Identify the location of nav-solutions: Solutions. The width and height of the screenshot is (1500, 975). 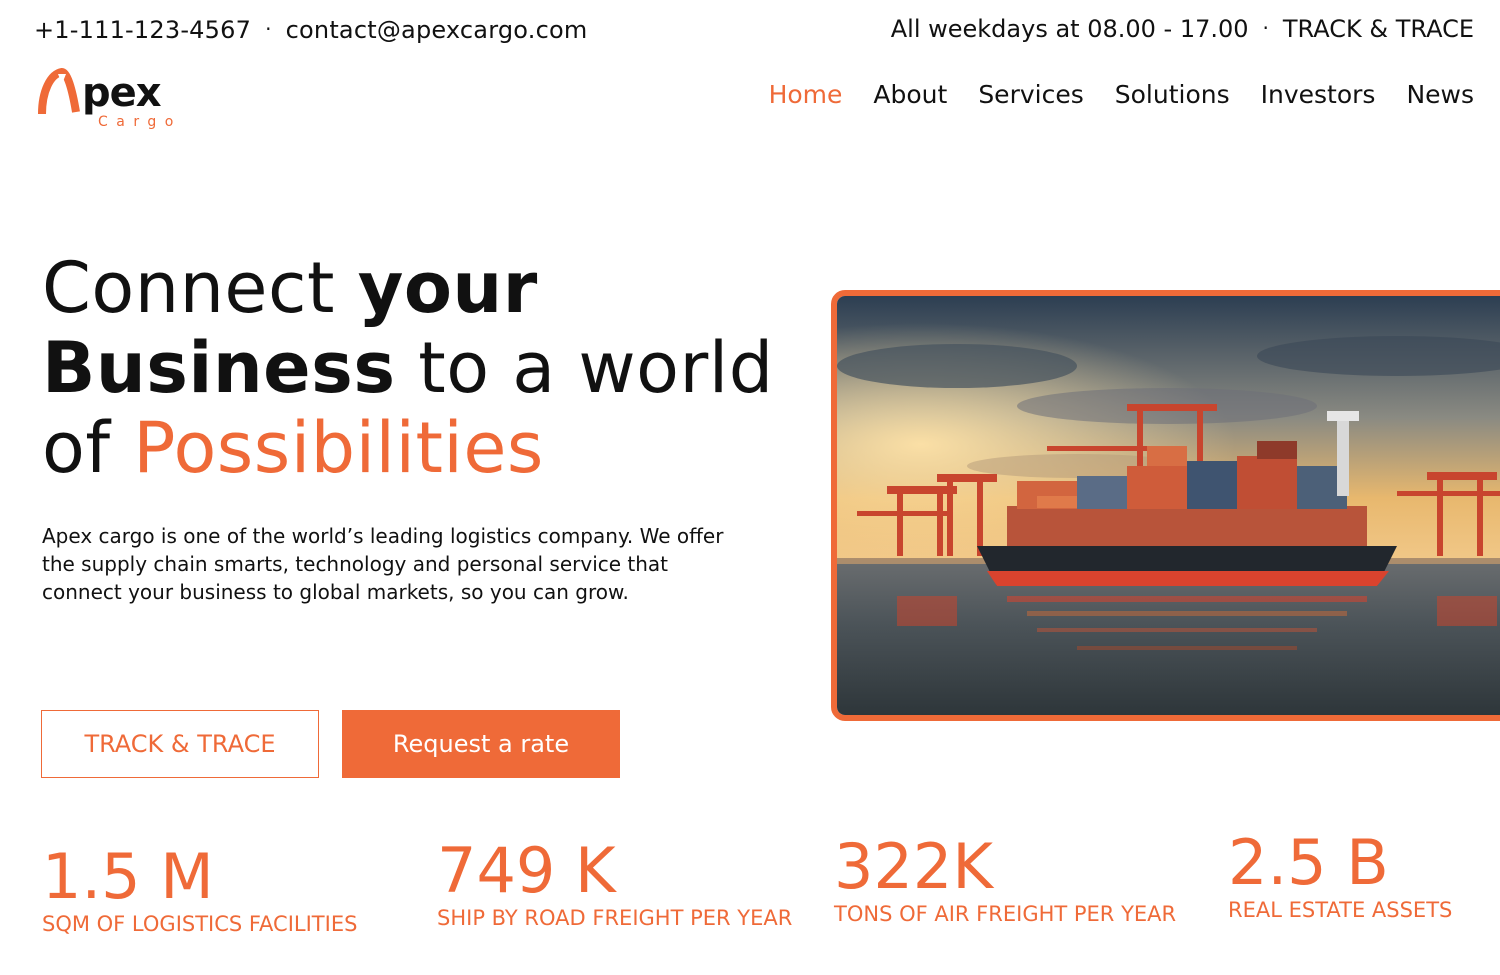
(1172, 94).